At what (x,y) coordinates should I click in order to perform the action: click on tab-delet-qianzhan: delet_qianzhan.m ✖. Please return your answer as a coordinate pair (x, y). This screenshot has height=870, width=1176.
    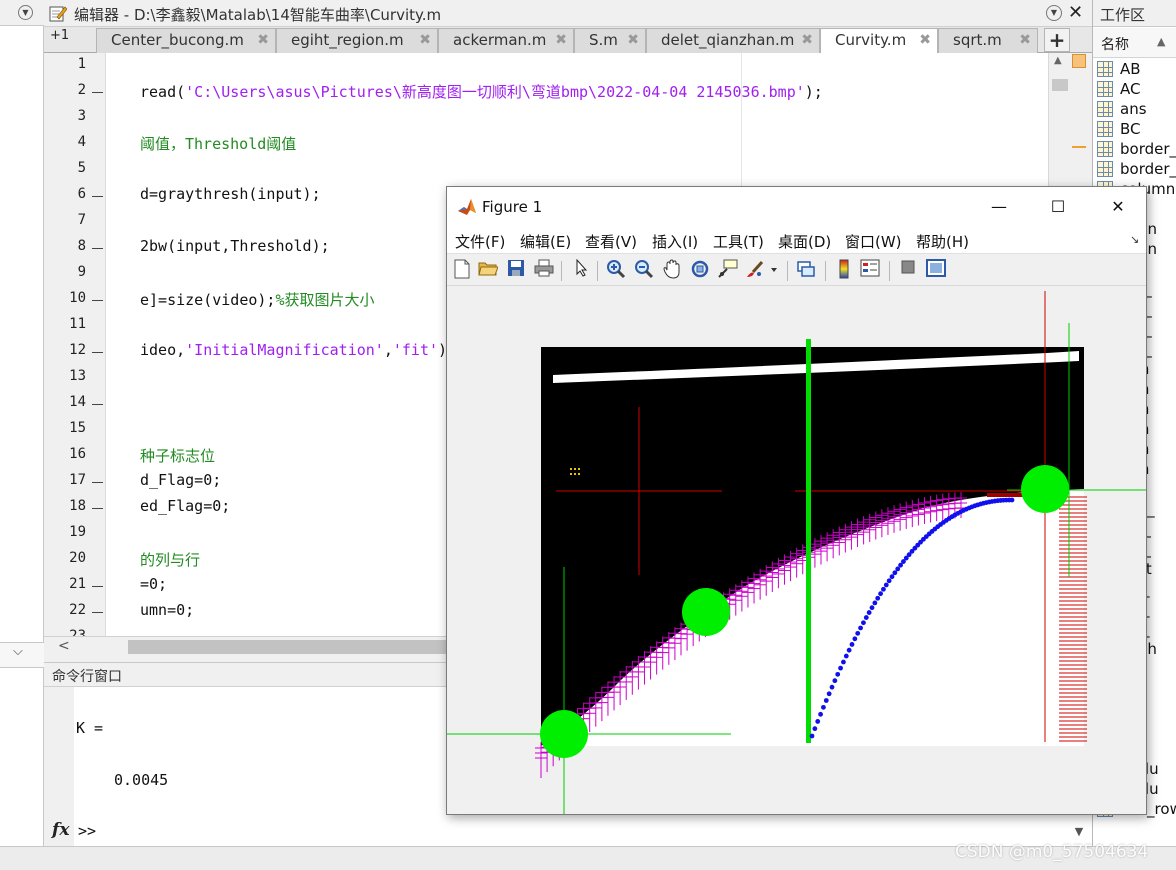
    Looking at the image, I should click on (733, 40).